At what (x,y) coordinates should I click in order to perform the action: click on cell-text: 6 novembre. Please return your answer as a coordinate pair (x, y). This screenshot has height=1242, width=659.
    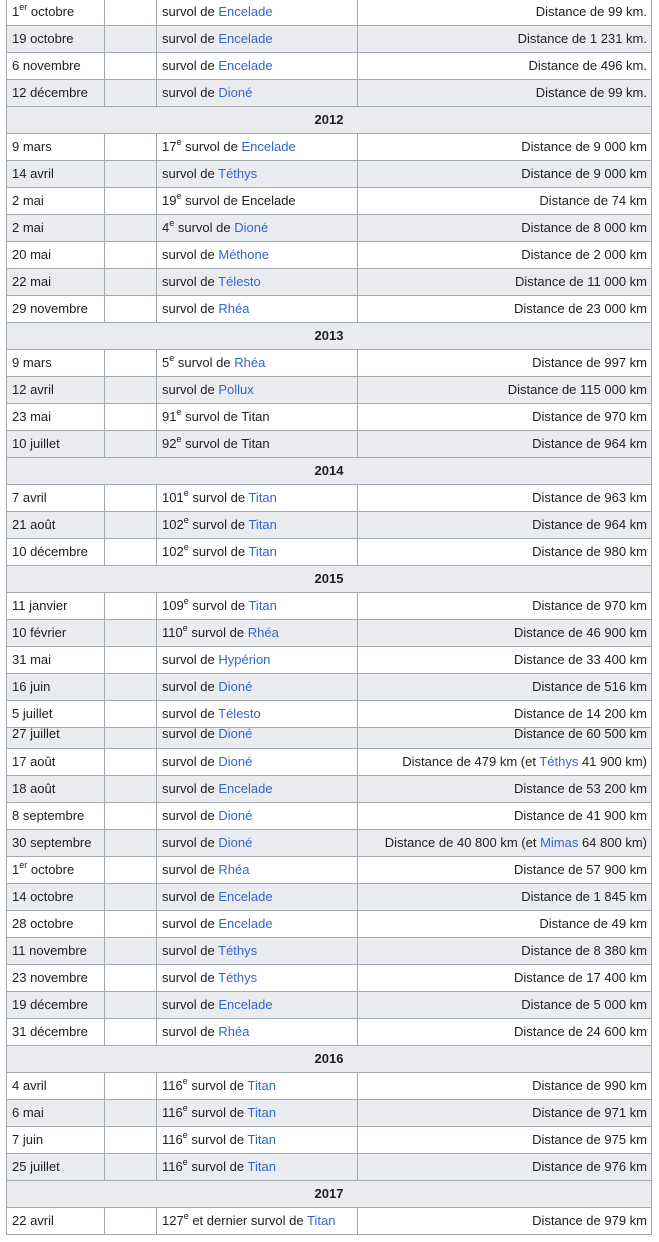
    Looking at the image, I should click on (46, 65).